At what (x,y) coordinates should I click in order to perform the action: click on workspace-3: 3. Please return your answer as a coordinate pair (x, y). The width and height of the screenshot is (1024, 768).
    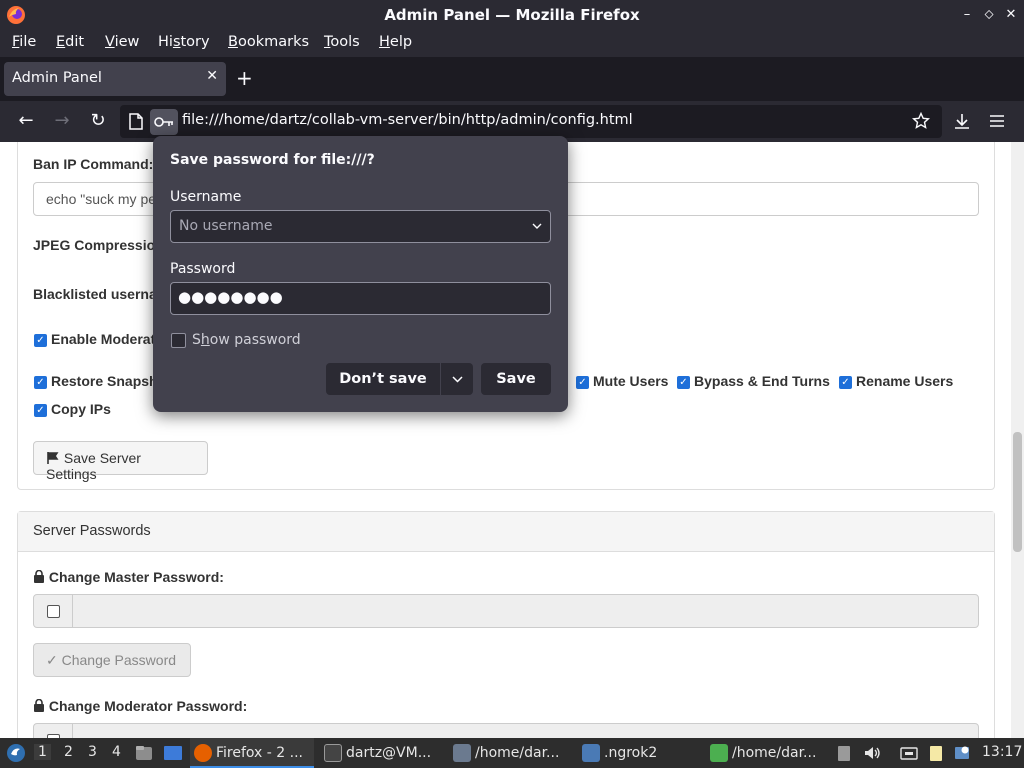
    Looking at the image, I should click on (92, 752).